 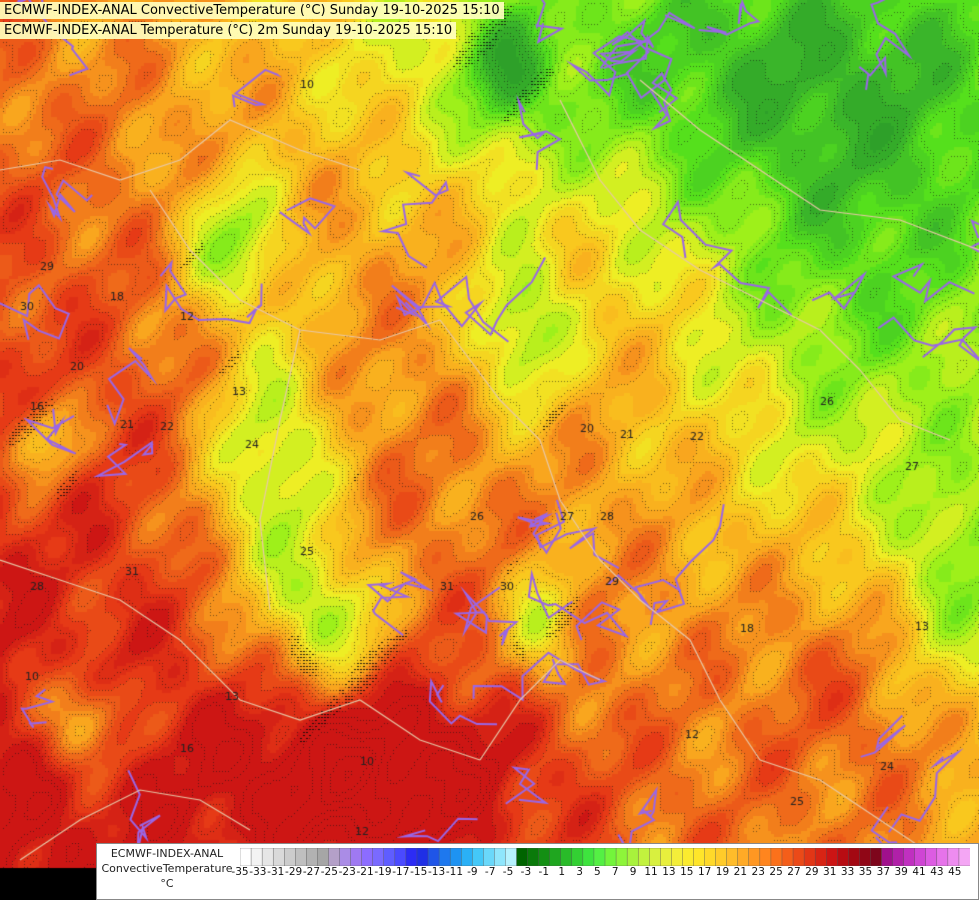 What do you see at coordinates (955, 872) in the screenshot?
I see `legend-tick-label: 45` at bounding box center [955, 872].